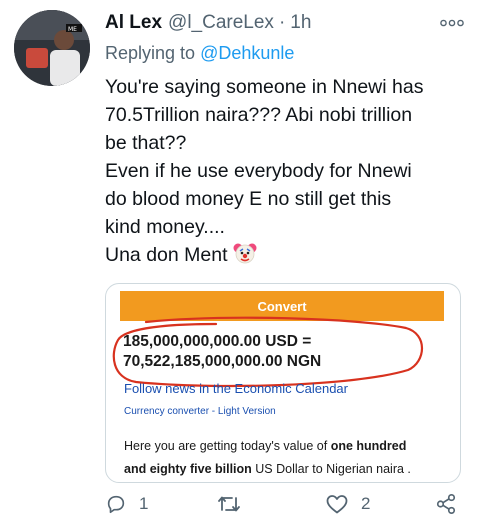  What do you see at coordinates (200, 411) in the screenshot?
I see `currency-converter-link: Currency converter - Light Version` at bounding box center [200, 411].